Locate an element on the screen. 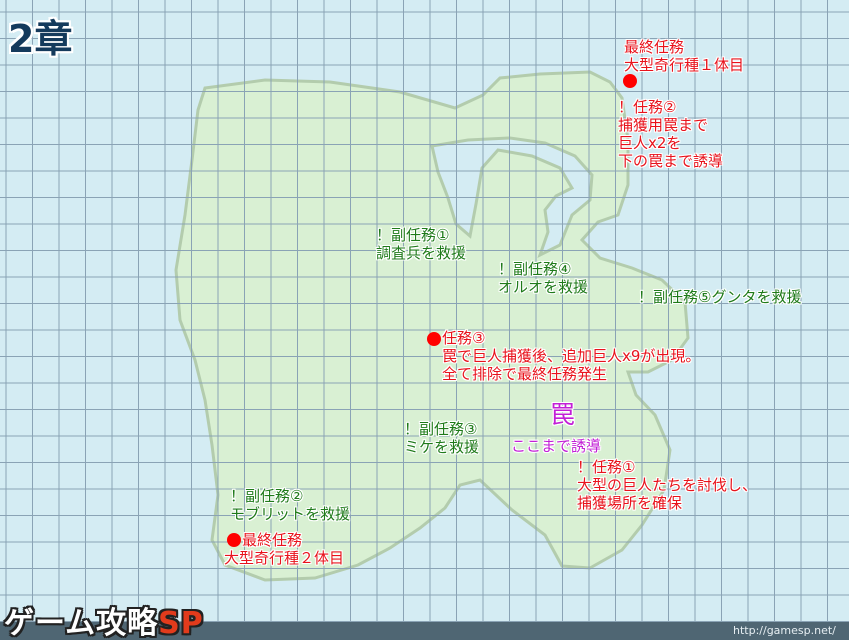  logo-accent: SP is located at coordinates (181, 623).